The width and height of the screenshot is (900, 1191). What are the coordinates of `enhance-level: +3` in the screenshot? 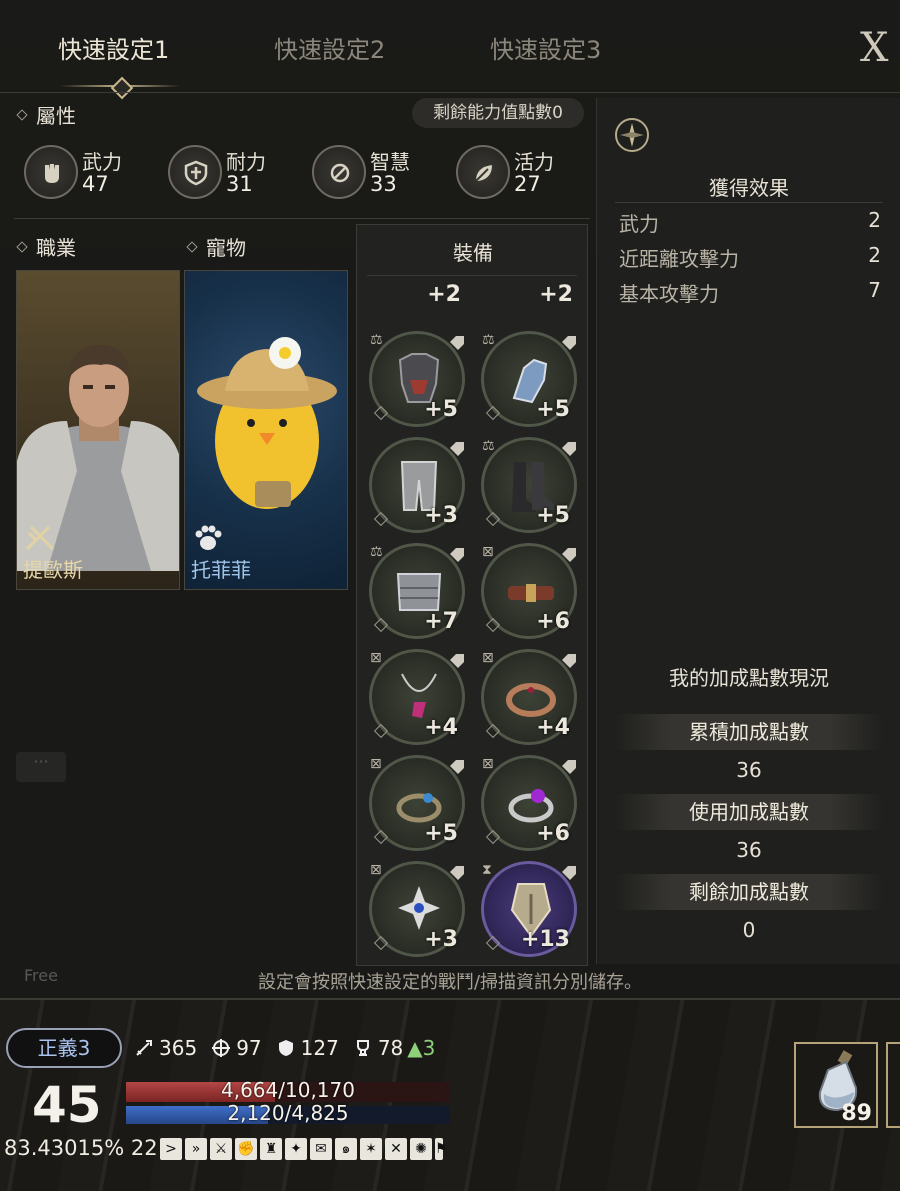 It's located at (441, 939).